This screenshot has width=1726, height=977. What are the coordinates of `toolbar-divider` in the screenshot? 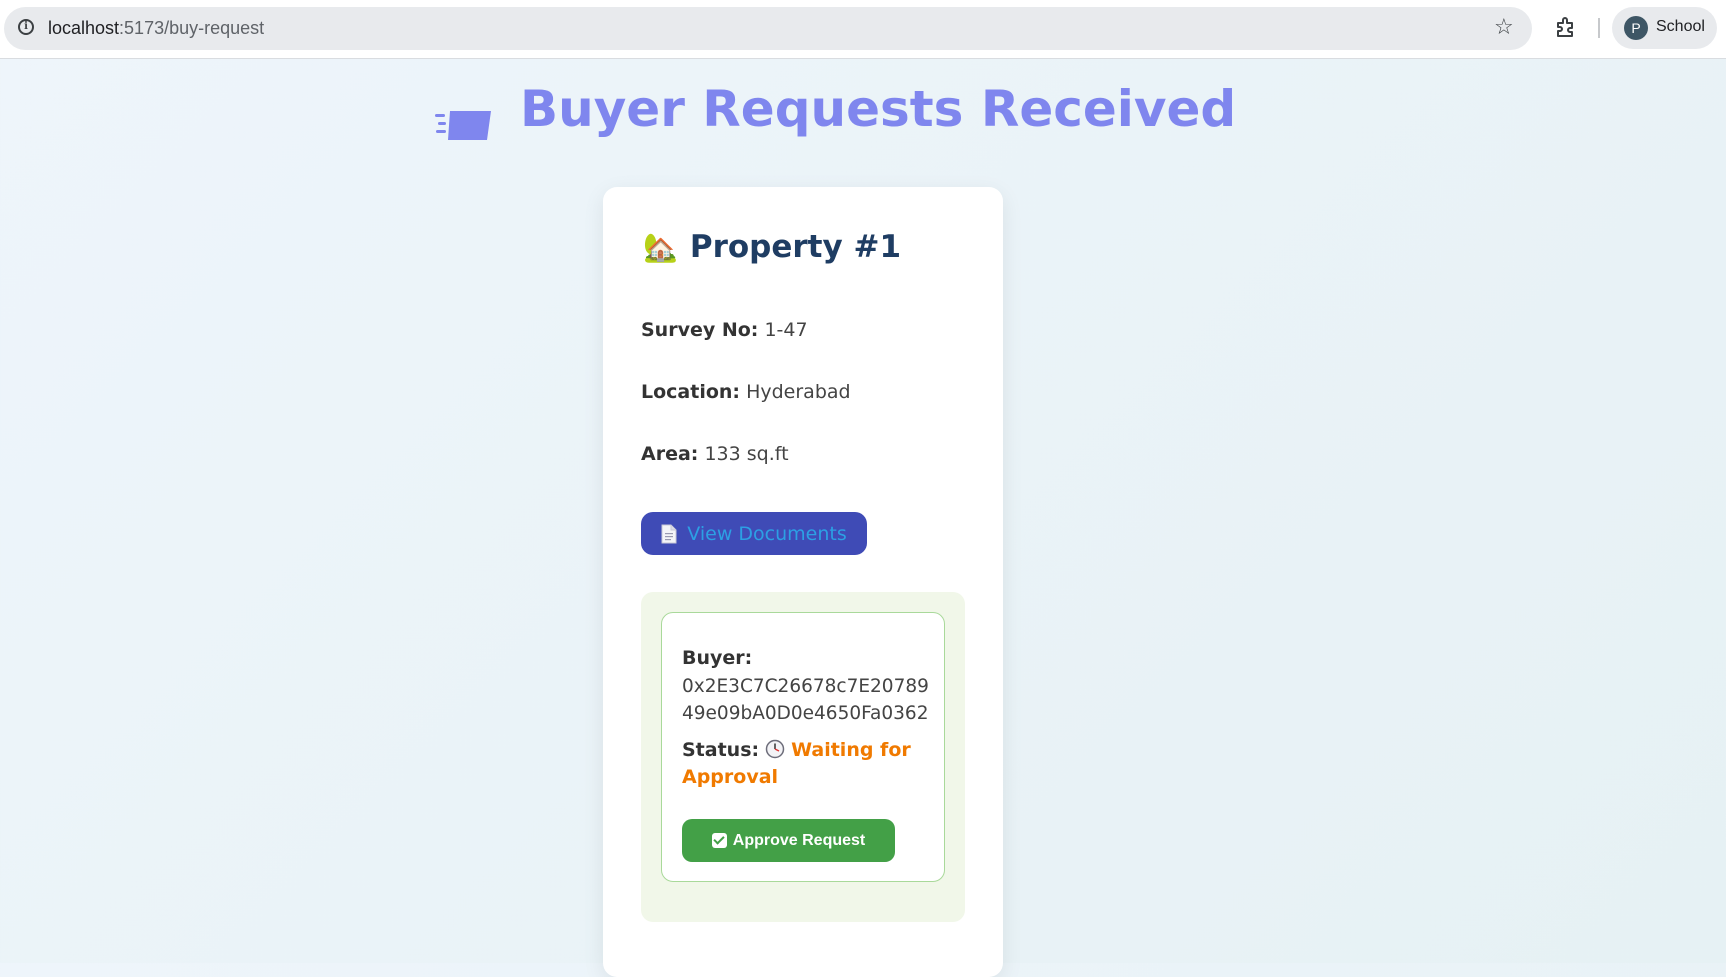 It's located at (1599, 28).